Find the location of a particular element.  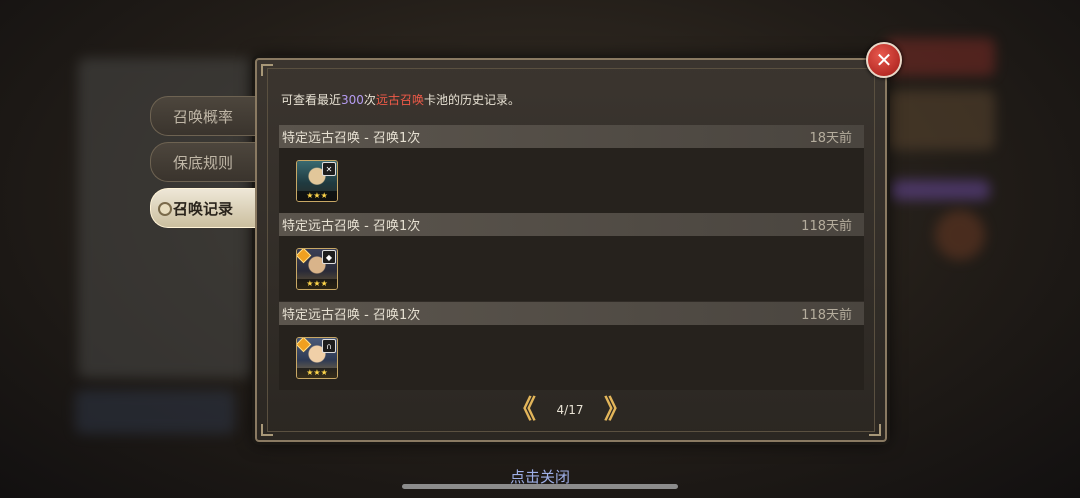

history-info-text: 可查看最近300次远古召唤卡池的历史记录。 is located at coordinates (400, 99).